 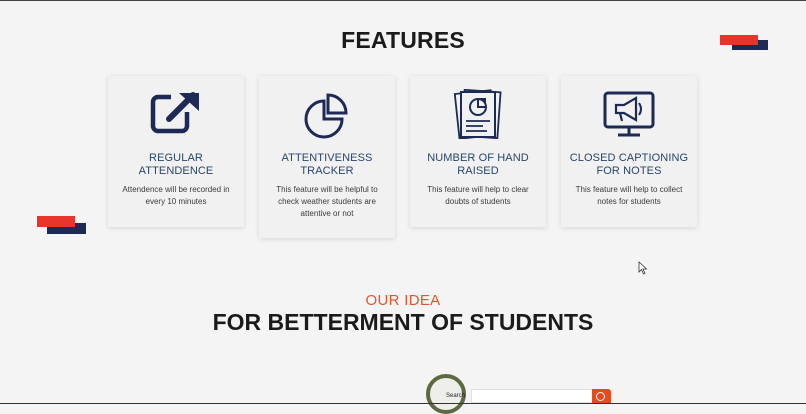 I want to click on search-icon, so click(x=600, y=396).